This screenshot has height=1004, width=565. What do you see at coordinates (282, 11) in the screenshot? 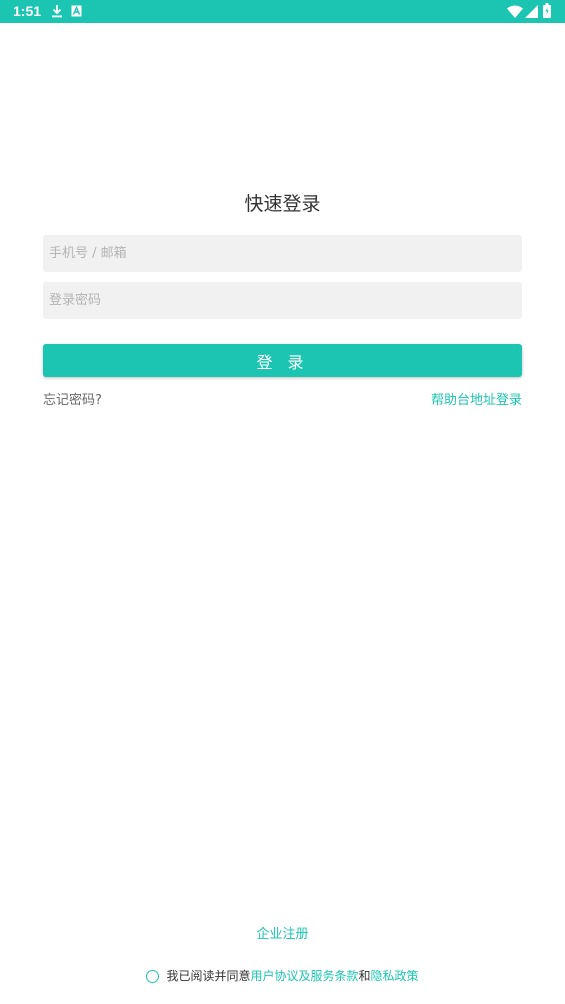
I see `status-bar: 1:51` at bounding box center [282, 11].